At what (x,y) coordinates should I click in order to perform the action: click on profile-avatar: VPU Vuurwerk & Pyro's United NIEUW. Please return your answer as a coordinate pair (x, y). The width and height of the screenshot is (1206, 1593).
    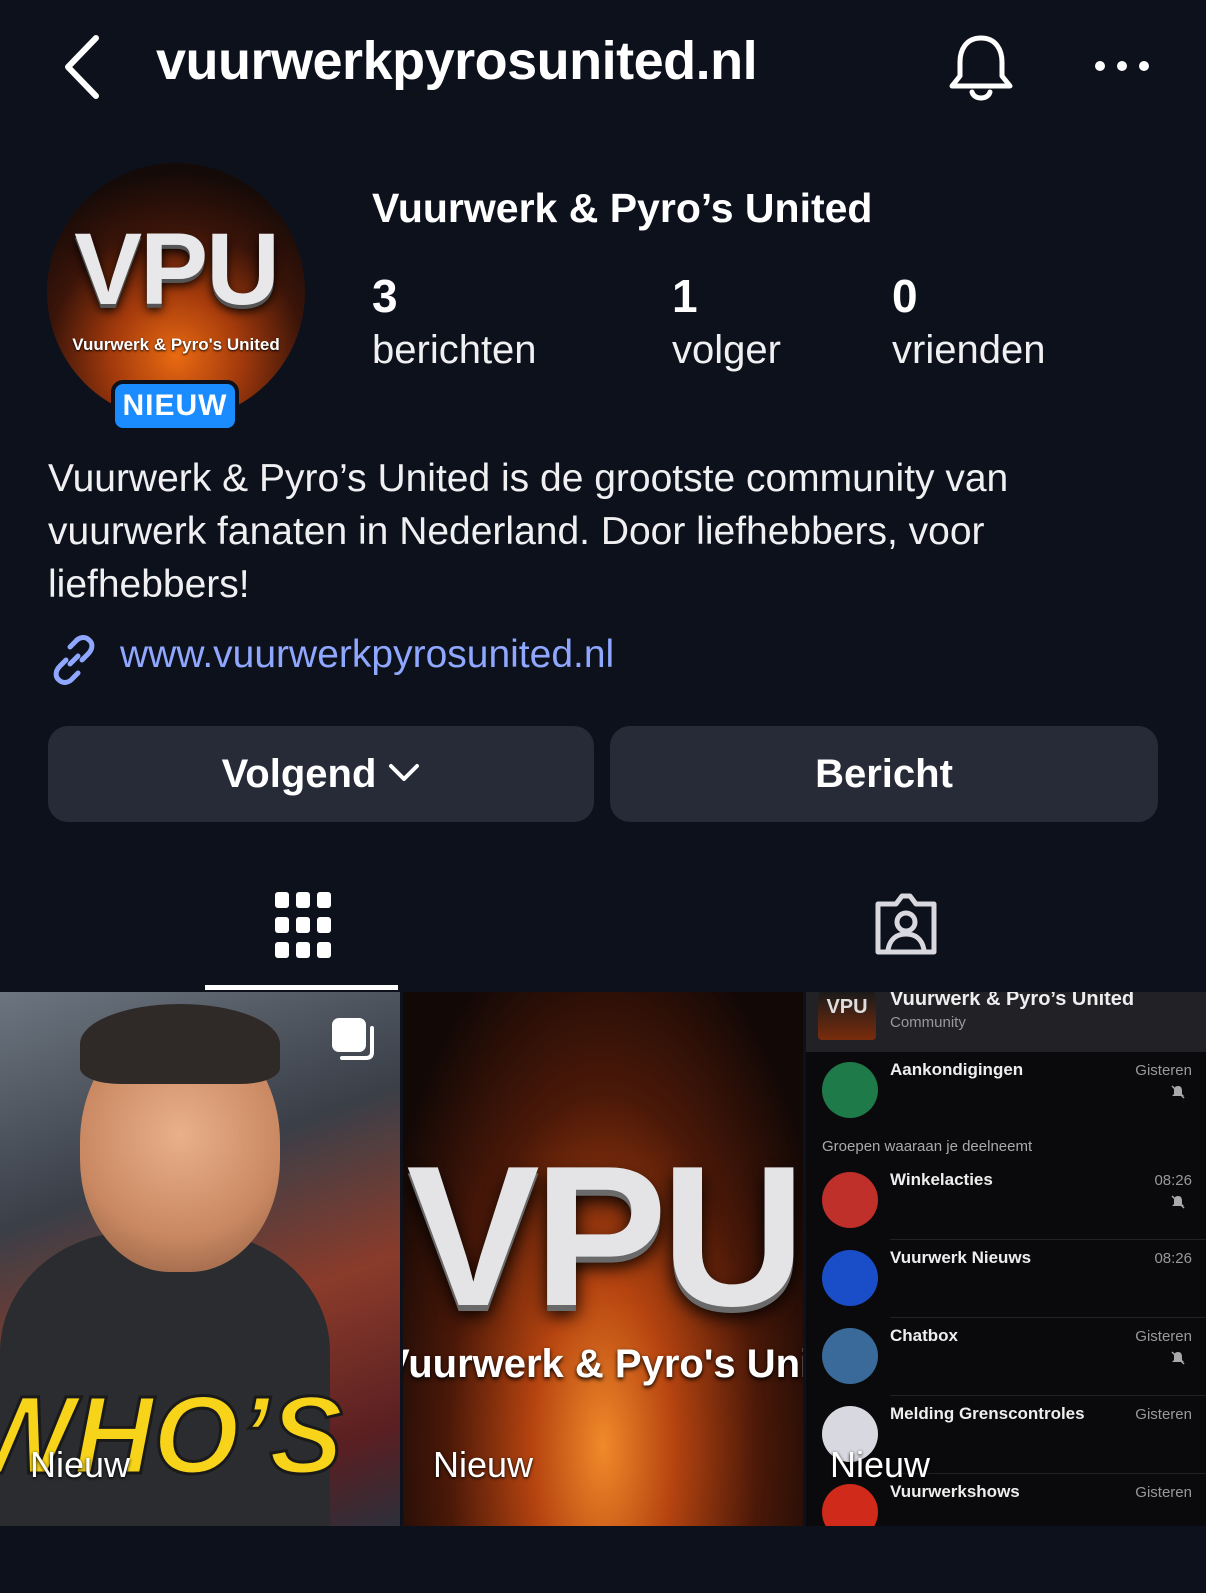
    Looking at the image, I should click on (176, 297).